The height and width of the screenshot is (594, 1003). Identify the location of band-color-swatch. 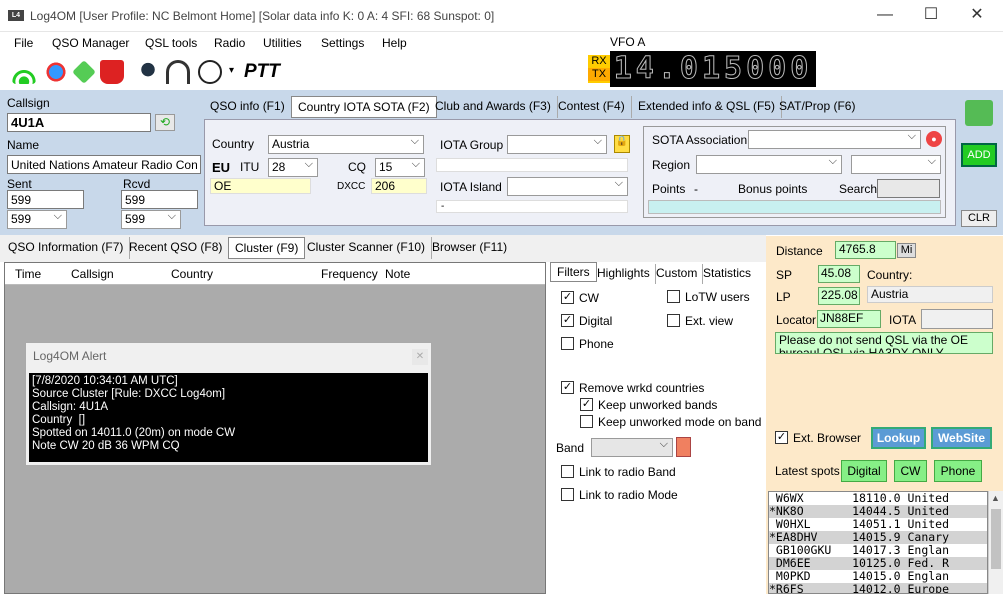
(683, 447).